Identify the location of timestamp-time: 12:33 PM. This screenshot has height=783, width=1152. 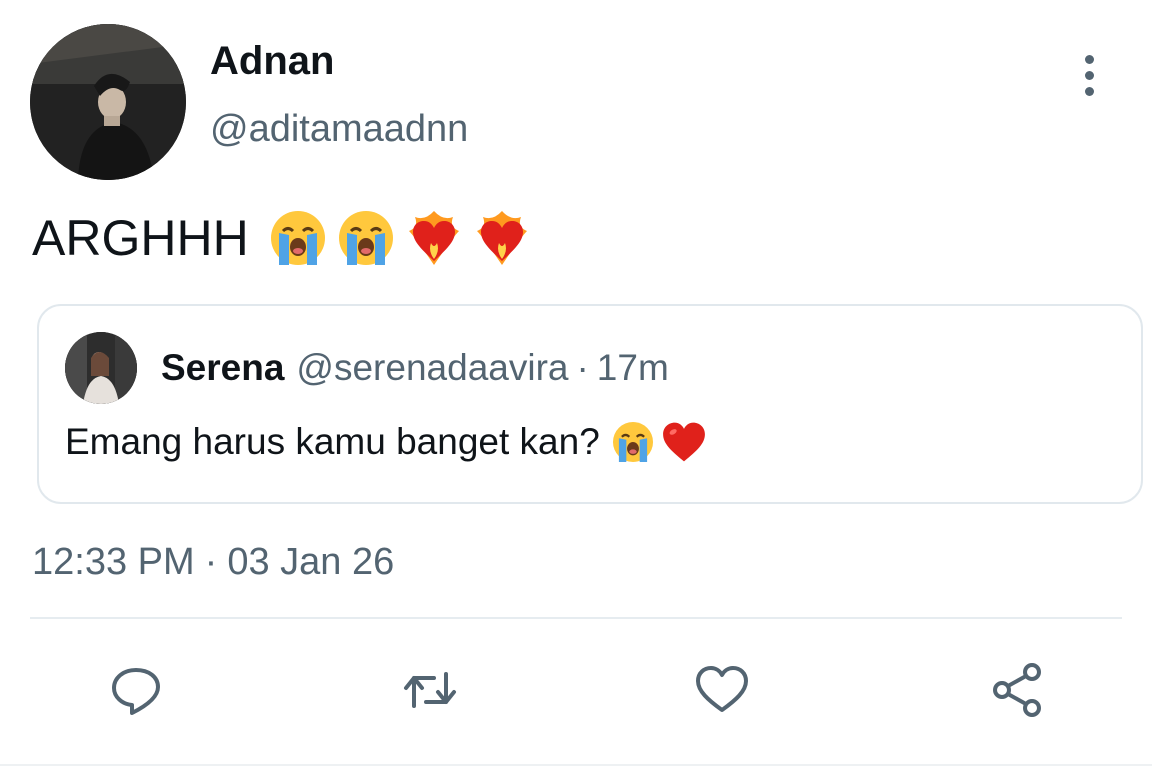
(113, 561).